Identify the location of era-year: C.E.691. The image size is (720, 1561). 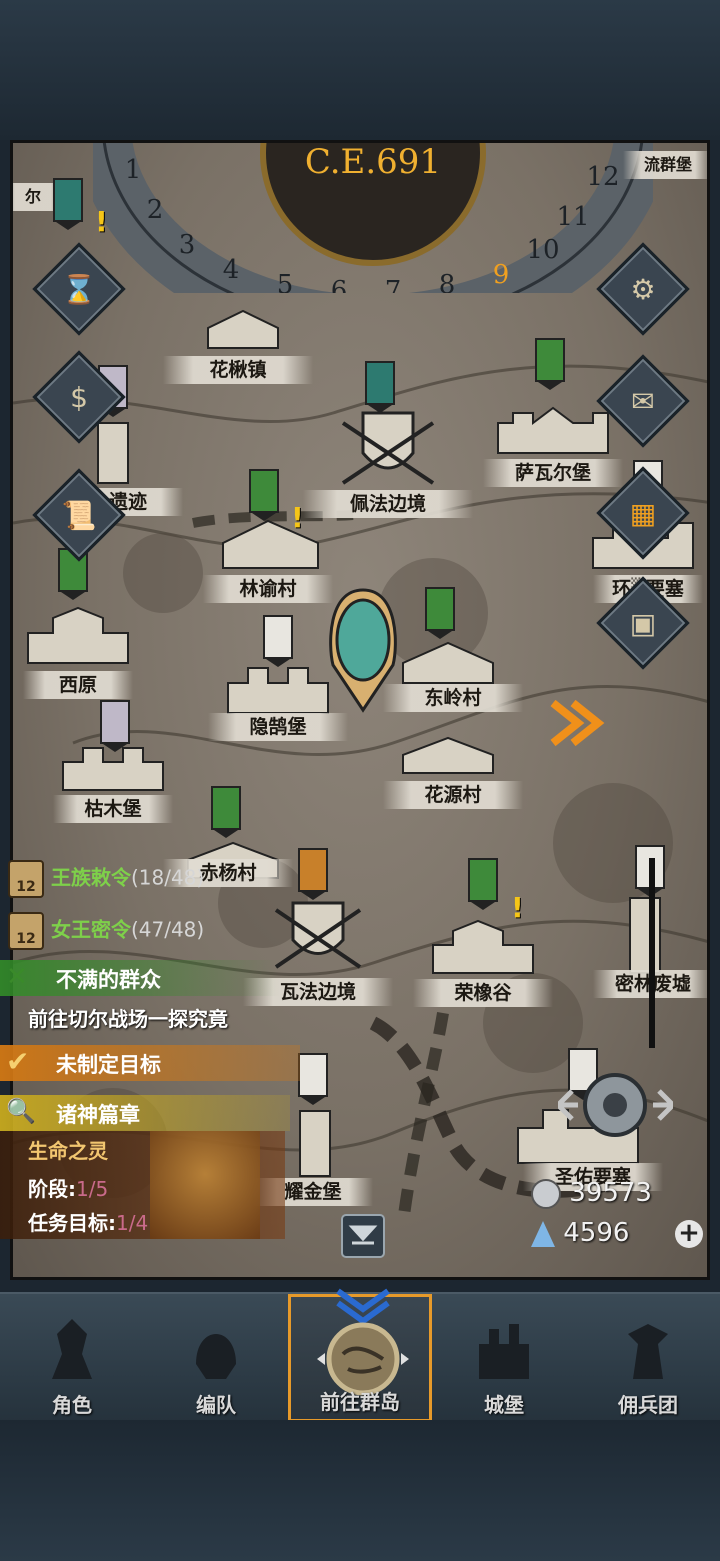
(373, 162).